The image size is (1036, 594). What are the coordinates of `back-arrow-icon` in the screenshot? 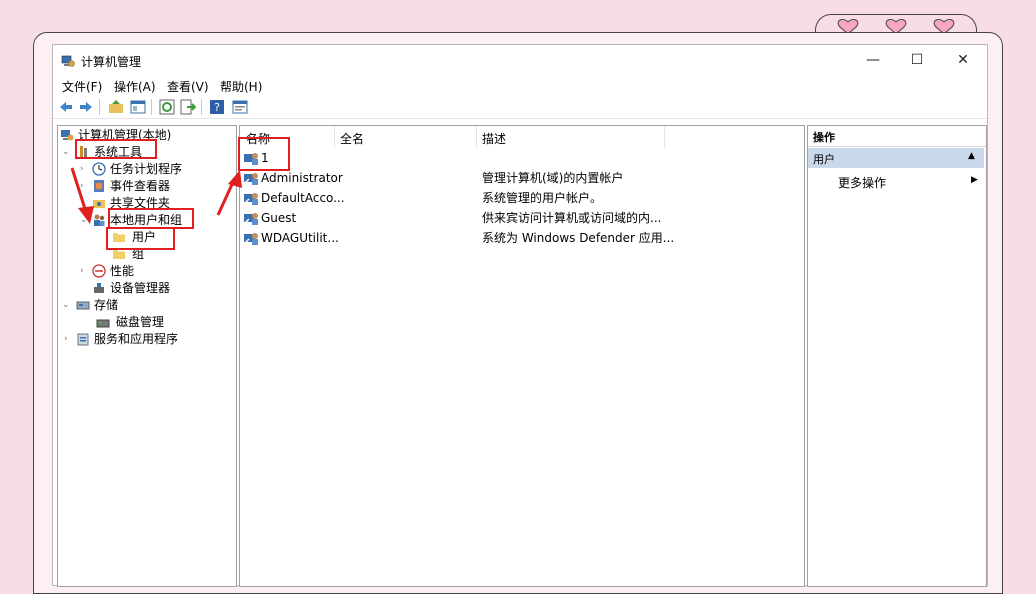 It's located at (66, 107).